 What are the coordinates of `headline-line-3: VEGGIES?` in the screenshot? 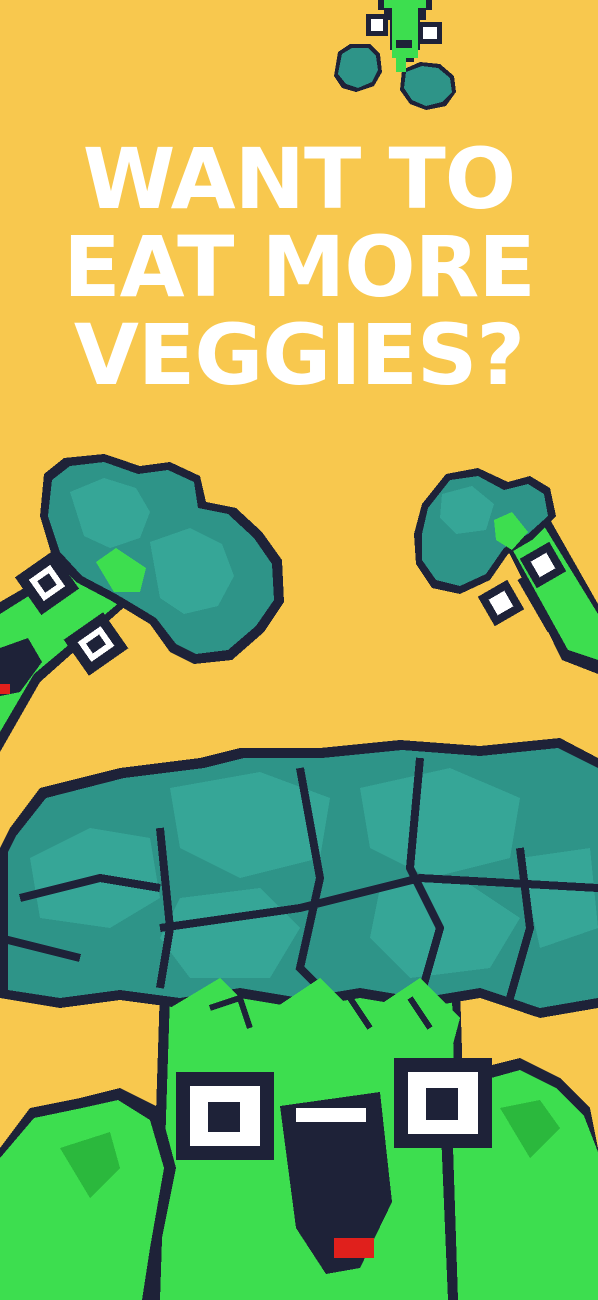 It's located at (299, 355).